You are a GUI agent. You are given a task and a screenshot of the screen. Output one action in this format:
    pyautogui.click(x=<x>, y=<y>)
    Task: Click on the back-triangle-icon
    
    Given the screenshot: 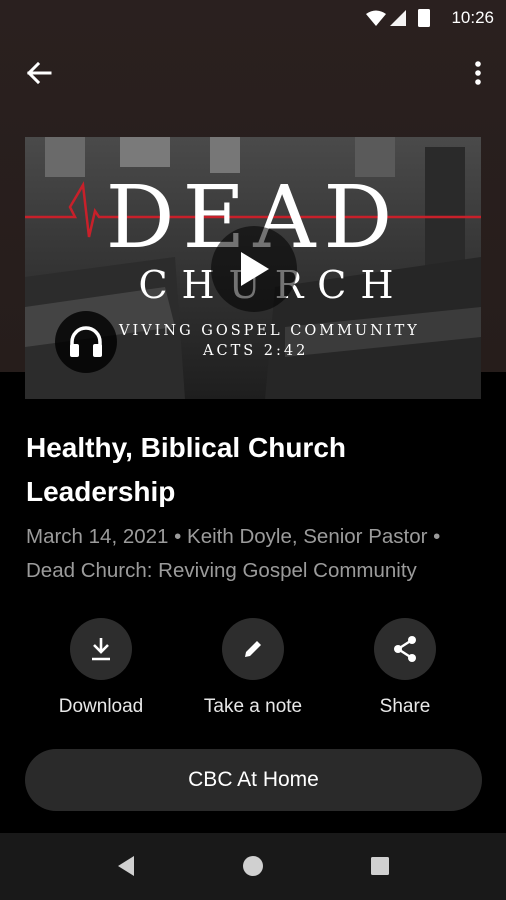 What is the action you would take?
    pyautogui.click(x=126, y=866)
    